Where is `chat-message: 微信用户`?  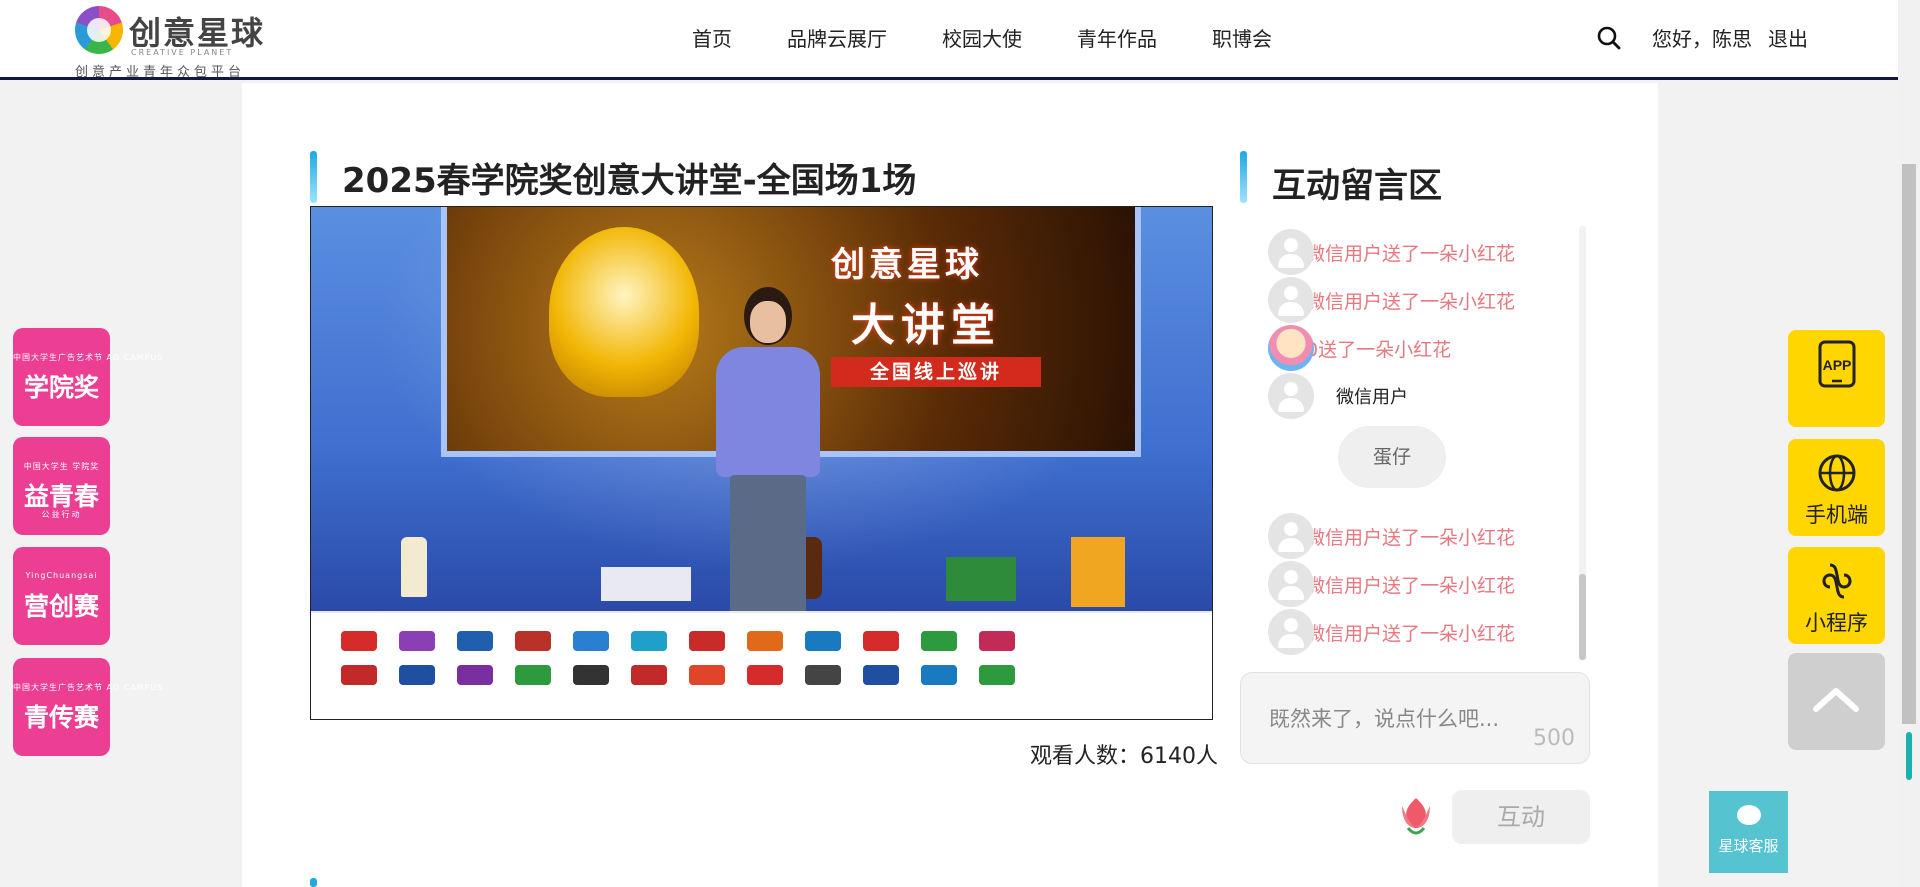
chat-message: 微信用户 is located at coordinates (1338, 396).